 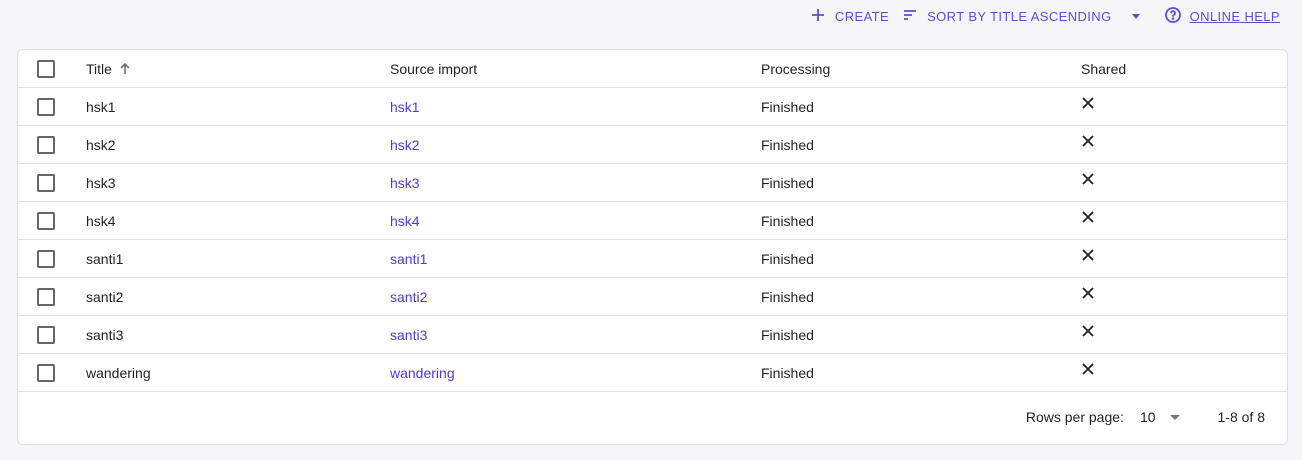 I want to click on sort-button: SORT BY TITLE ASCENDING, so click(x=1026, y=16).